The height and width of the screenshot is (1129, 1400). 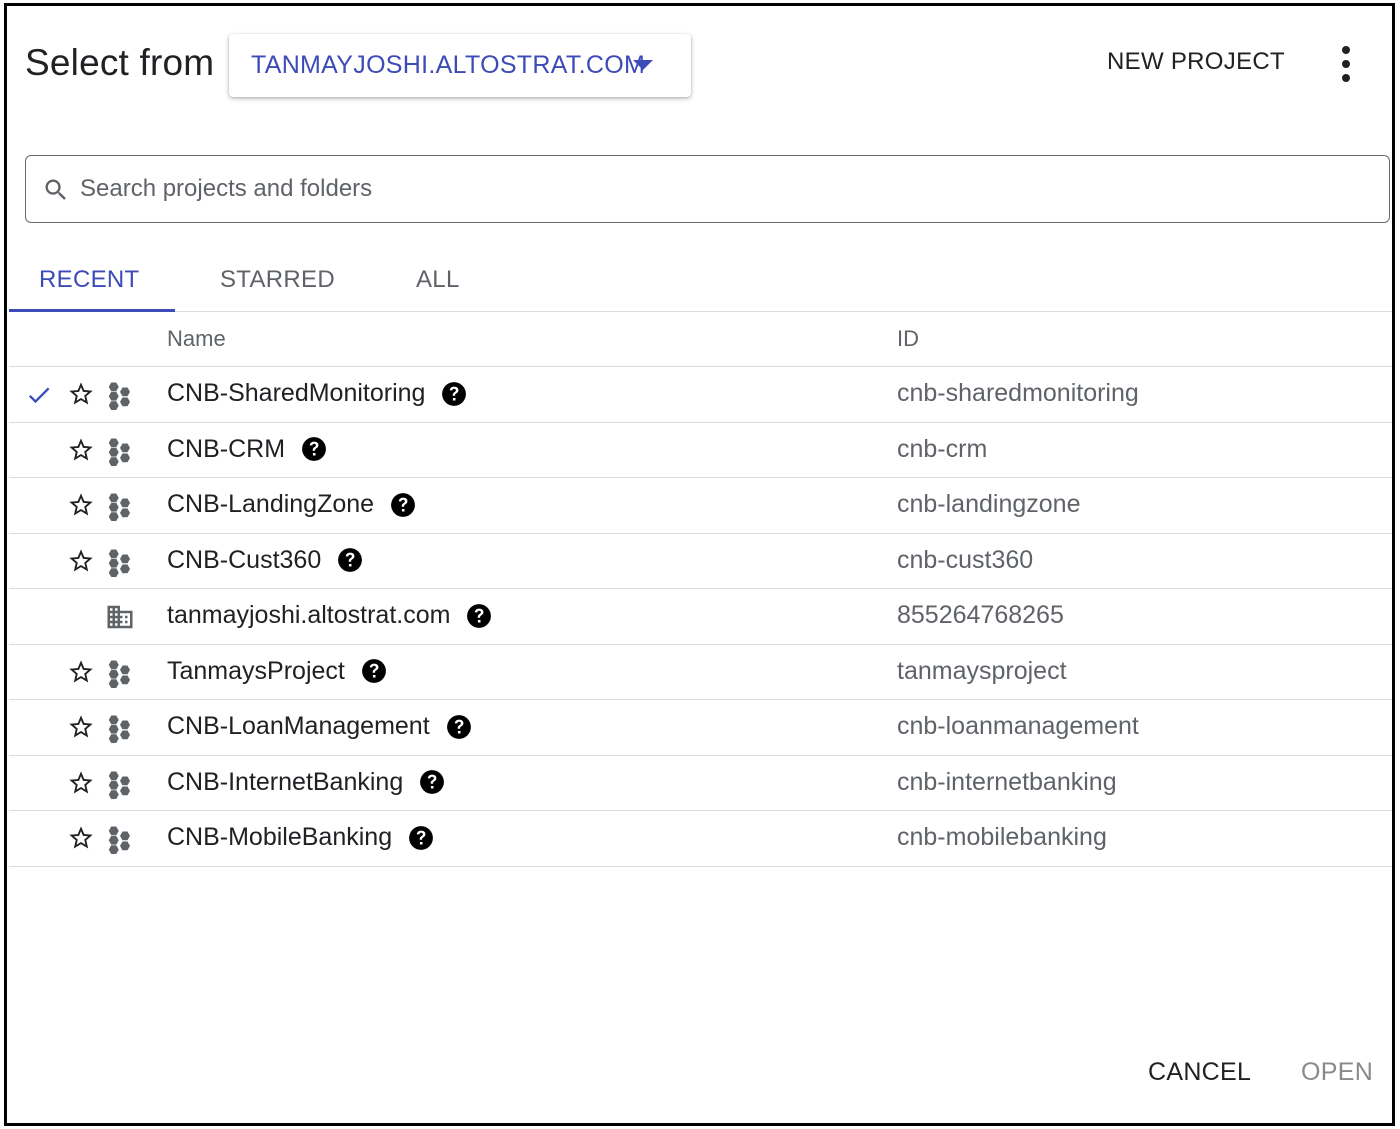 What do you see at coordinates (965, 559) in the screenshot?
I see `row-id: cnb-cust360` at bounding box center [965, 559].